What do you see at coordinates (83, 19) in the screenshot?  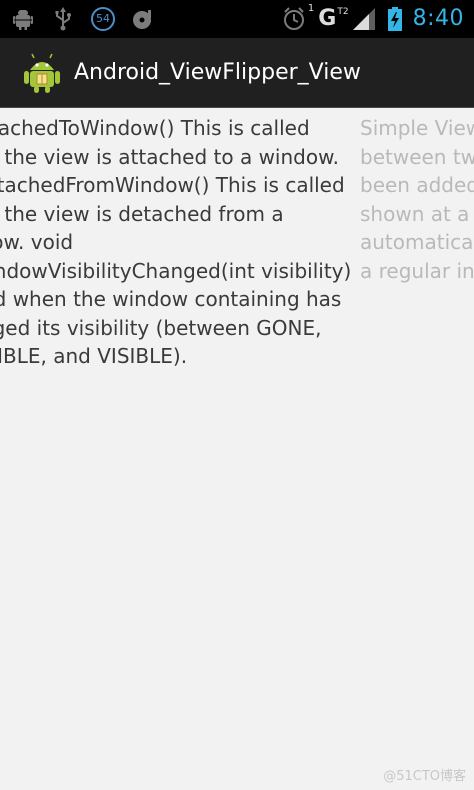 I see `notification-icons: 54` at bounding box center [83, 19].